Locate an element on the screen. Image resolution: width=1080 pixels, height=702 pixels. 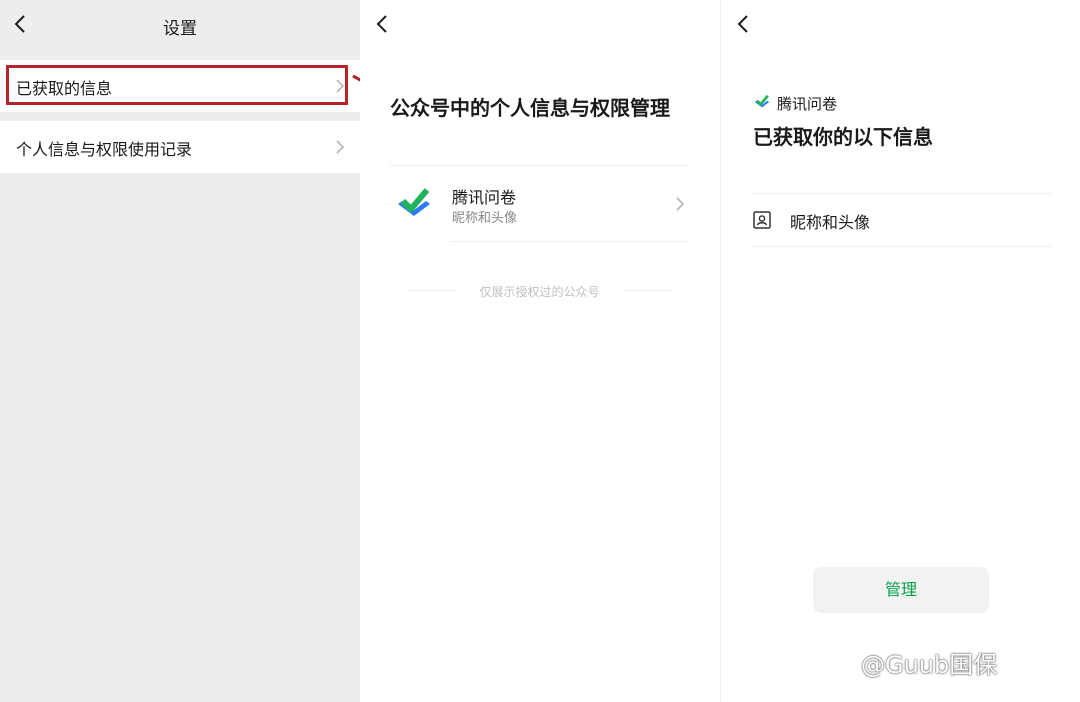
menu-item-permission-records: 个人信息与权限使用记录 is located at coordinates (180, 147).